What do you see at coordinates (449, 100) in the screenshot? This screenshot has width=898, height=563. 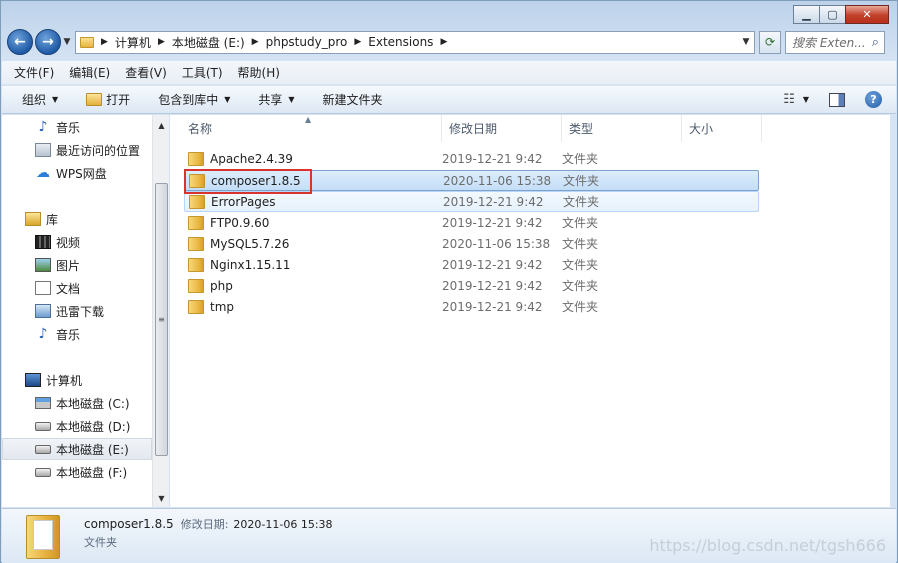 I see `command-bar: 组织 ▼ 打开 包含到库中 ▼ 共享 ▼ 新建文件夹 ☷ ▼ ?` at bounding box center [449, 100].